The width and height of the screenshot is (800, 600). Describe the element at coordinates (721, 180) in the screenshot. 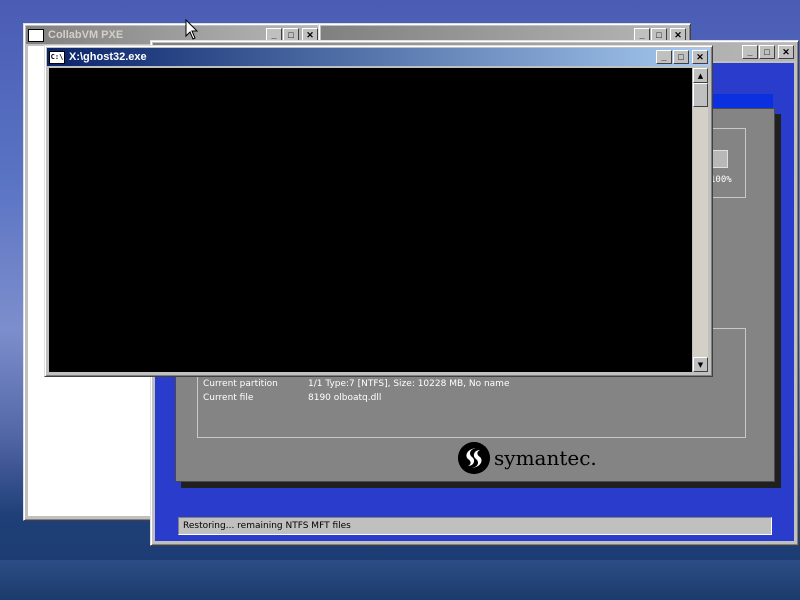

I see `progress-percent: 100%` at that location.